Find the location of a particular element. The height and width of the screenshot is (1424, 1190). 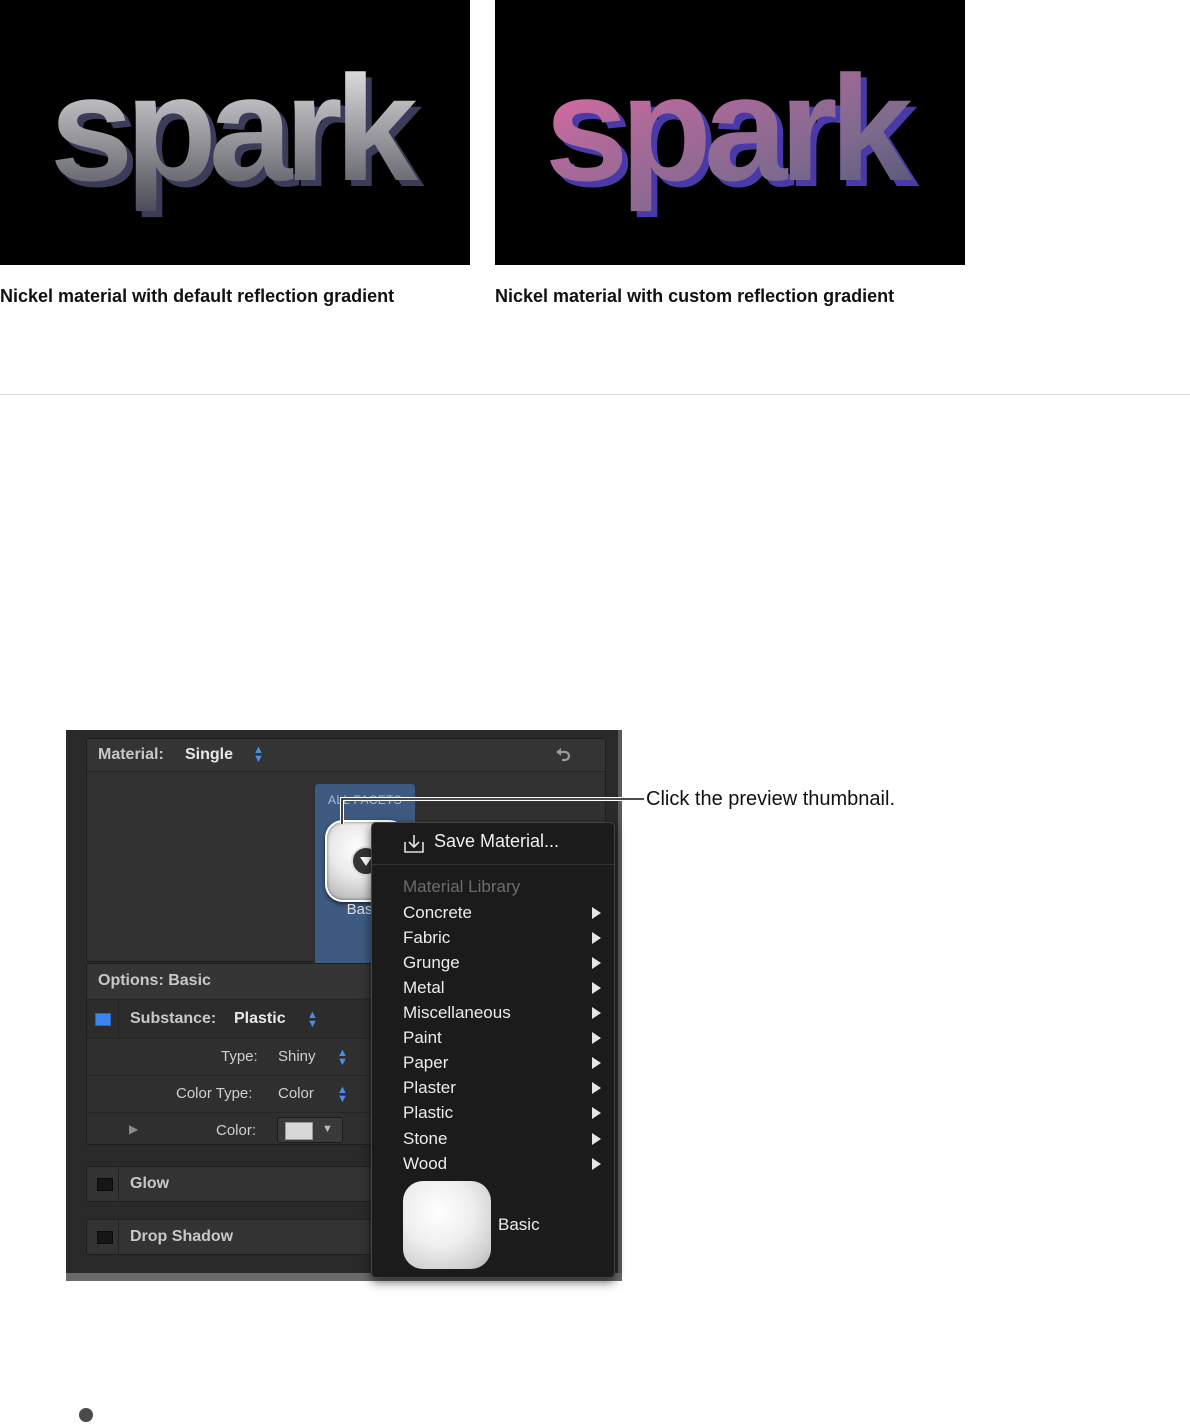

menu-separator is located at coordinates (493, 864).